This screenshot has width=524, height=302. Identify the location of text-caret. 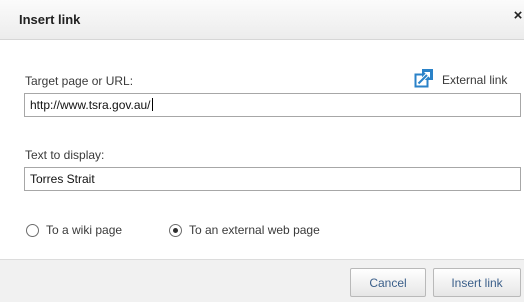
(152, 104).